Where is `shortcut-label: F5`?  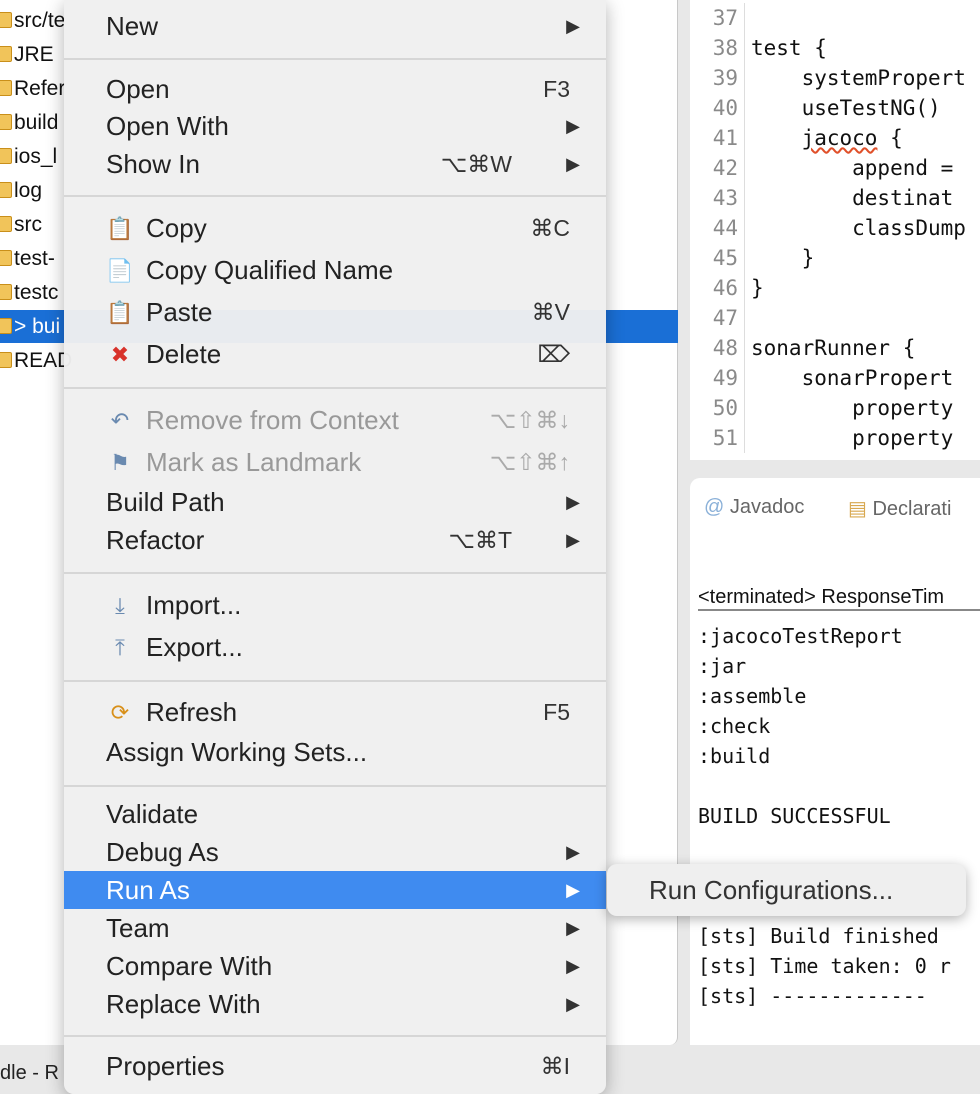 shortcut-label: F5 is located at coordinates (556, 712).